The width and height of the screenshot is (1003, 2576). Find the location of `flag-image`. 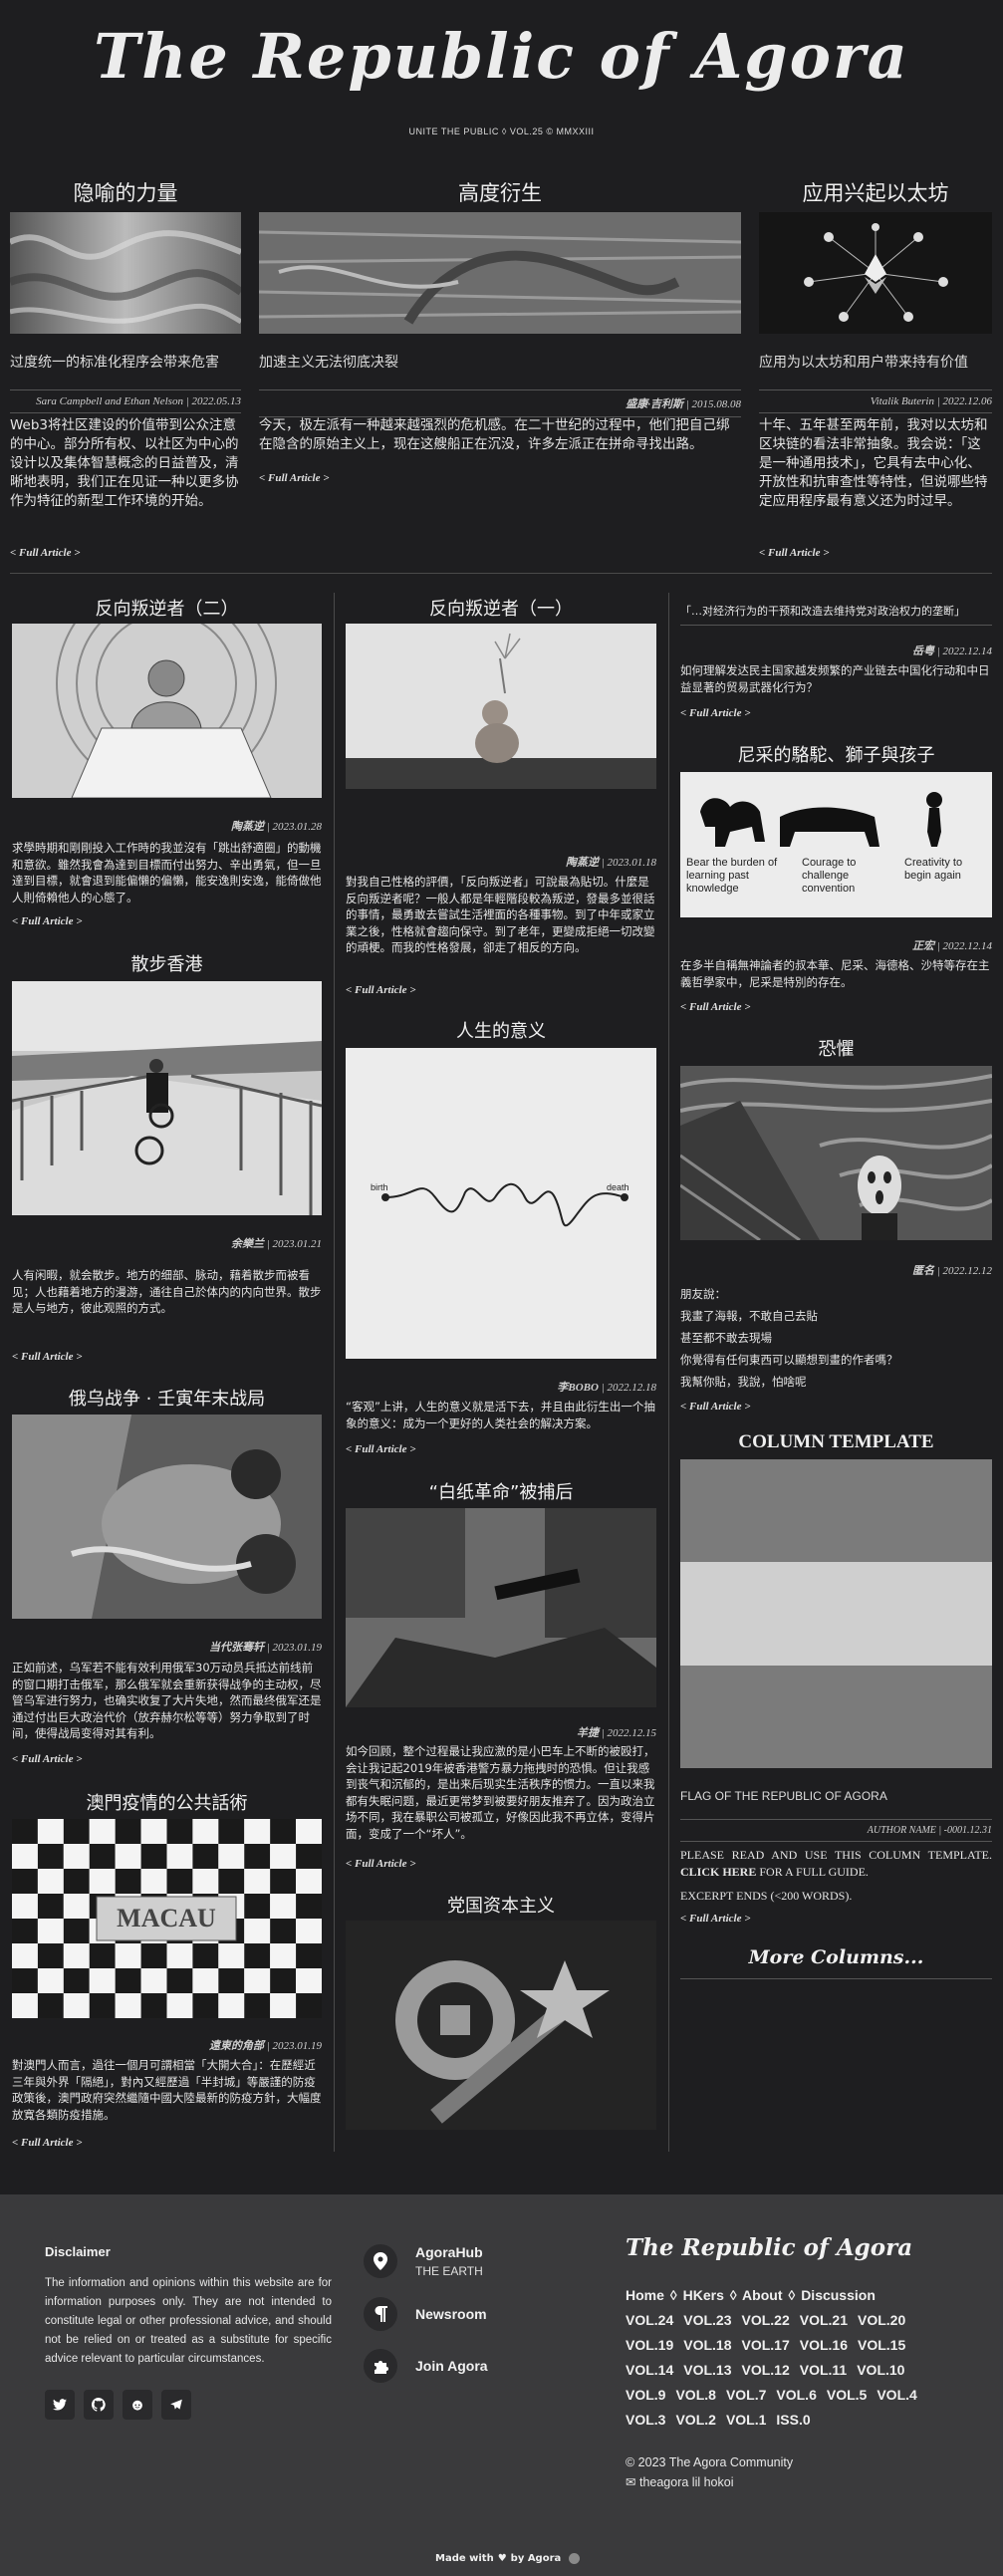

flag-image is located at coordinates (836, 1613).